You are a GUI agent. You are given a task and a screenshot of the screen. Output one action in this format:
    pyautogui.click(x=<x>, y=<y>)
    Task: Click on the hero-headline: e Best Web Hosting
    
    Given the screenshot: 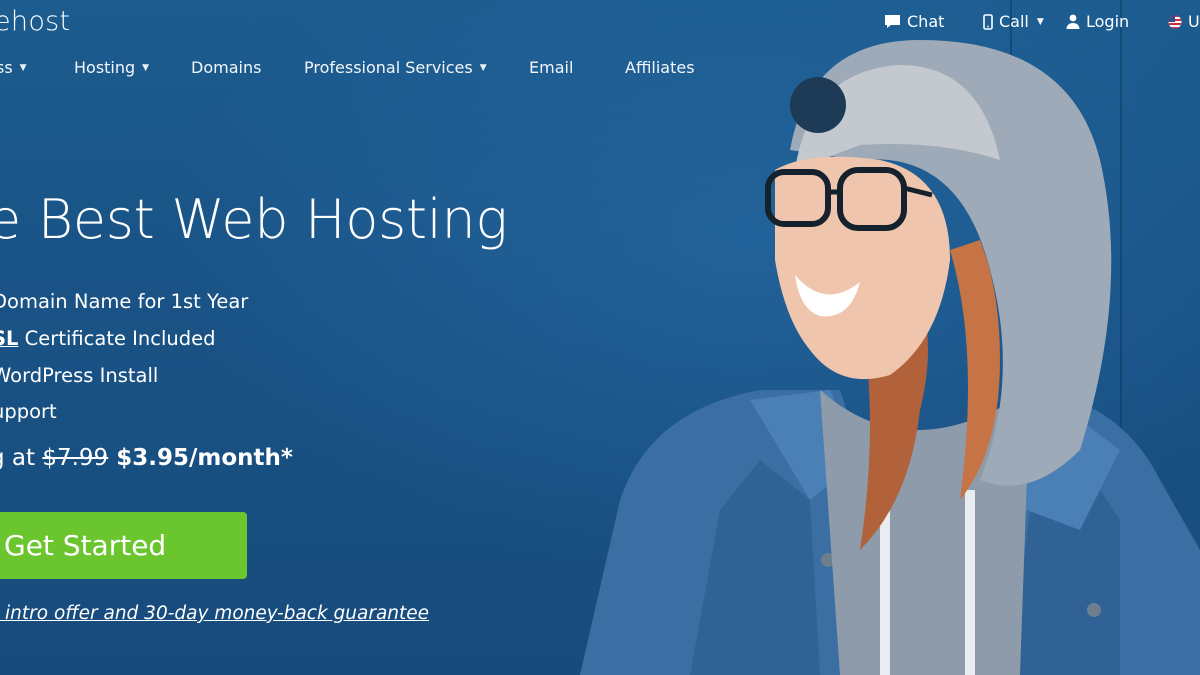 What is the action you would take?
    pyautogui.click(x=254, y=219)
    